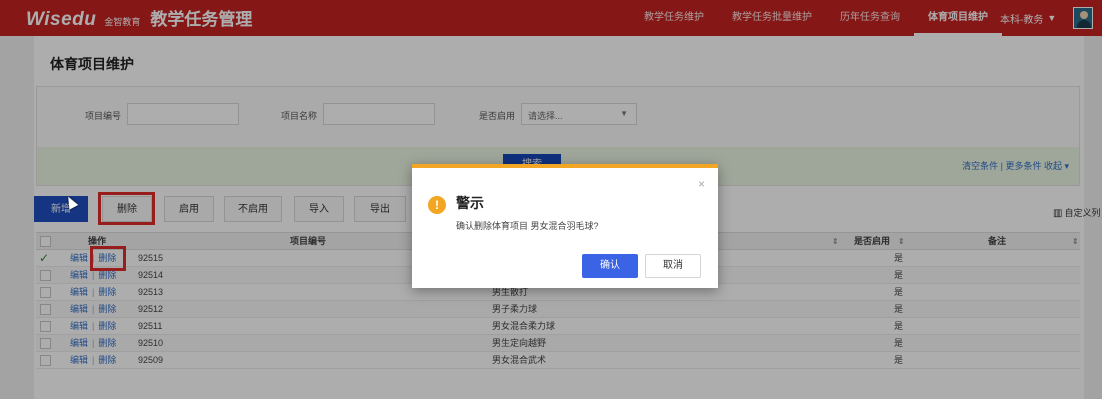 This screenshot has width=1102, height=399. What do you see at coordinates (673, 266) in the screenshot?
I see `cancel-button: 取消` at bounding box center [673, 266].